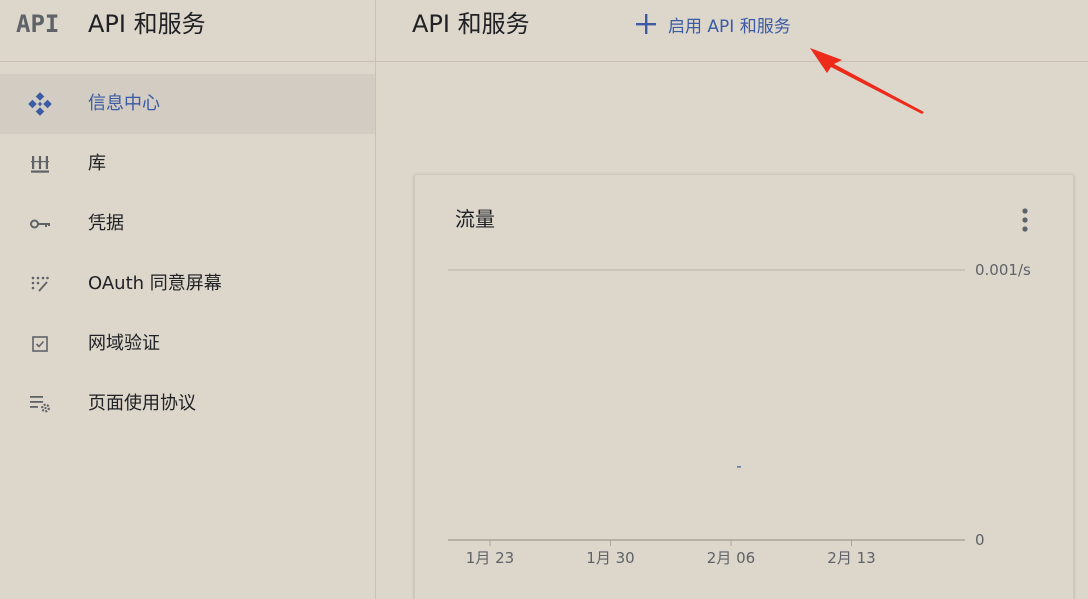 The image size is (1088, 599). I want to click on y-tick-label: 0.001/s, so click(1003, 270).